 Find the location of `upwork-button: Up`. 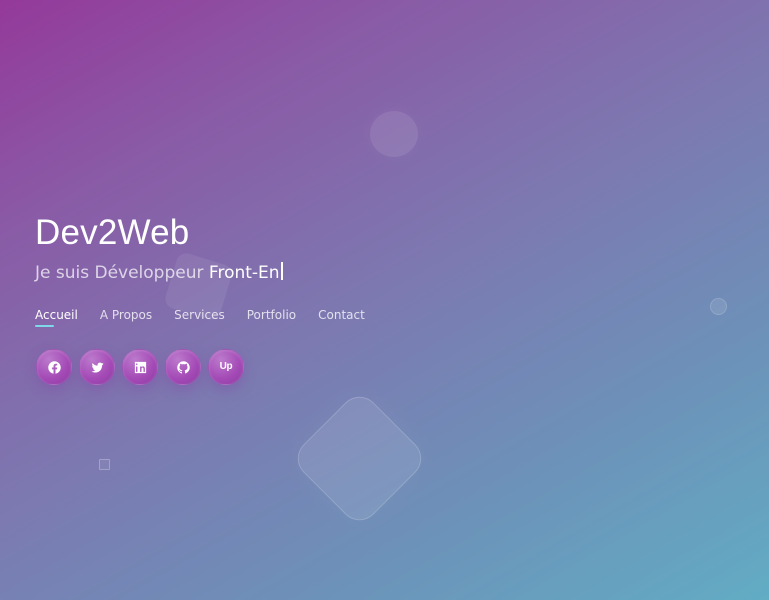

upwork-button: Up is located at coordinates (226, 367).